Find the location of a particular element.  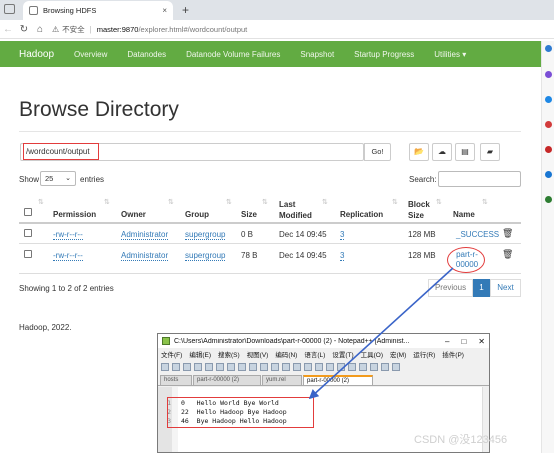

watermark: CSDN @没123456 is located at coordinates (461, 440).